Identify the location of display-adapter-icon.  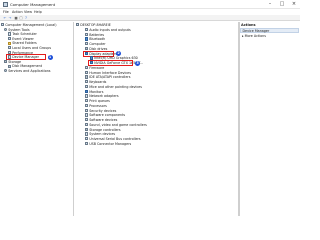
(92, 58).